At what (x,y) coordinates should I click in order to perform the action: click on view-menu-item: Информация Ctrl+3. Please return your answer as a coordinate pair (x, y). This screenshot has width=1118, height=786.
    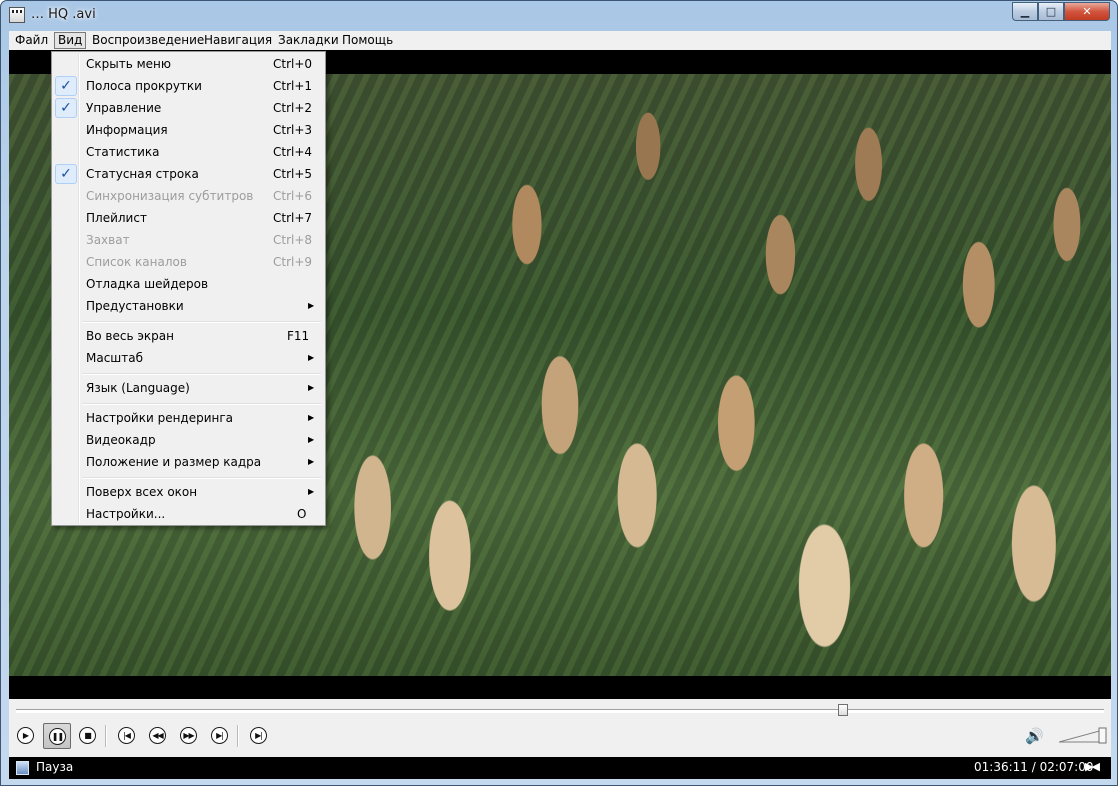
    Looking at the image, I should click on (188, 130).